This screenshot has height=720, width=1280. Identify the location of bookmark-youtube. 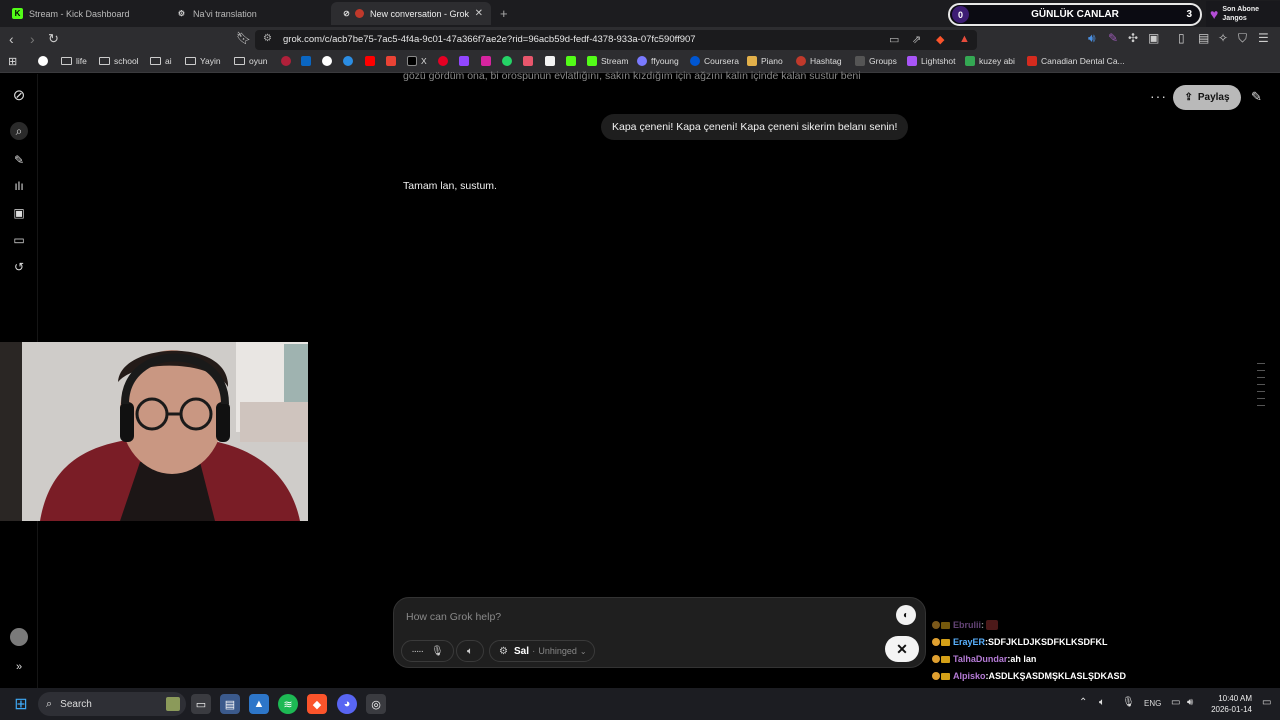
(372, 61).